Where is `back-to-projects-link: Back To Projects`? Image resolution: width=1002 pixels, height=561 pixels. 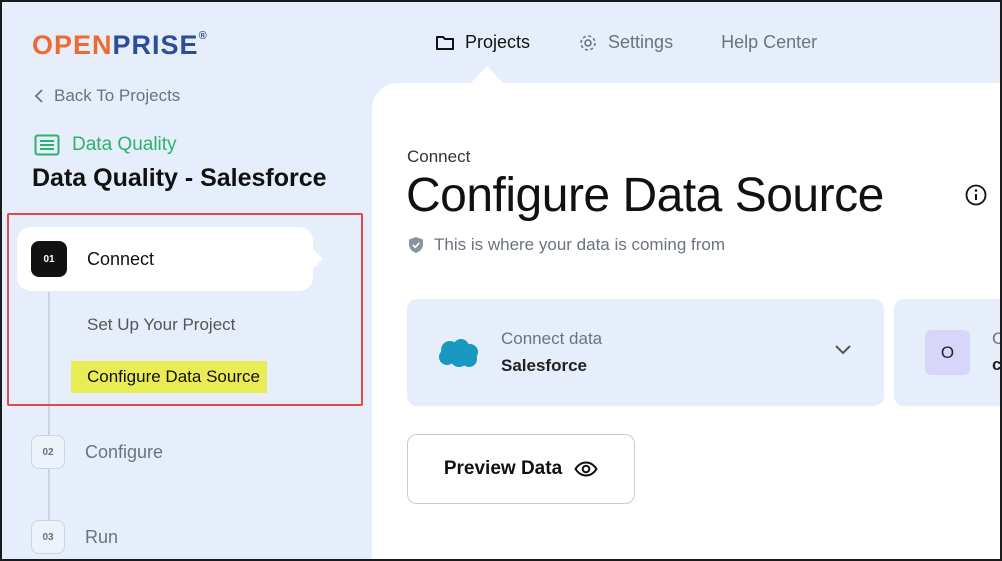 back-to-projects-link: Back To Projects is located at coordinates (107, 96).